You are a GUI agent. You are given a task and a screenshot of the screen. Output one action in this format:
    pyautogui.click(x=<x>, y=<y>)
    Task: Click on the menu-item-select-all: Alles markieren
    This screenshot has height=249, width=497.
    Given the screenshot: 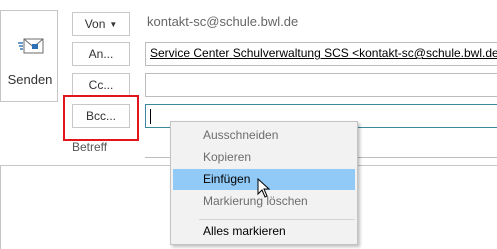 What is the action you would take?
    pyautogui.click(x=264, y=231)
    